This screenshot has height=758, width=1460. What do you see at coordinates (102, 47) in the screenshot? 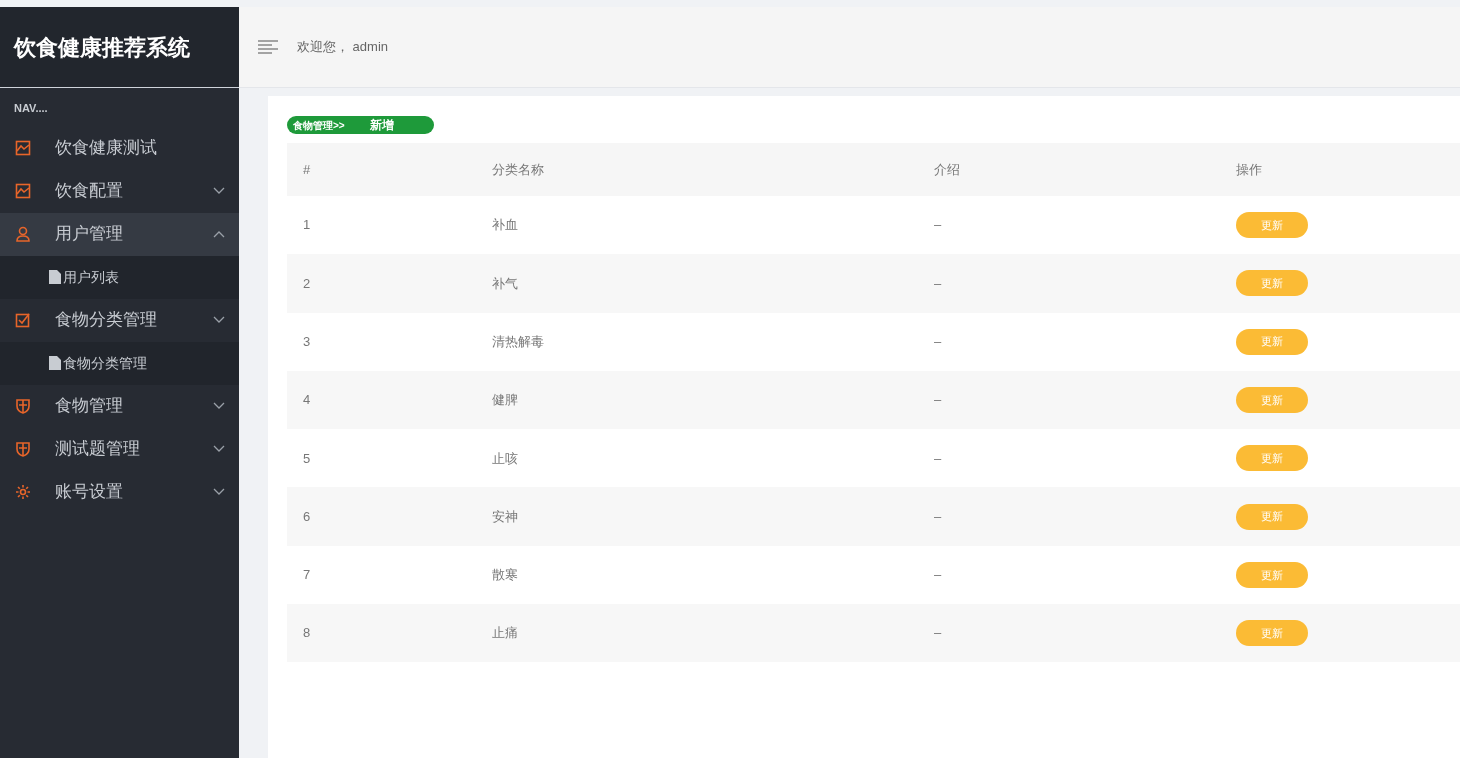
I see `app-title: 饮食健康推荐系统` at bounding box center [102, 47].